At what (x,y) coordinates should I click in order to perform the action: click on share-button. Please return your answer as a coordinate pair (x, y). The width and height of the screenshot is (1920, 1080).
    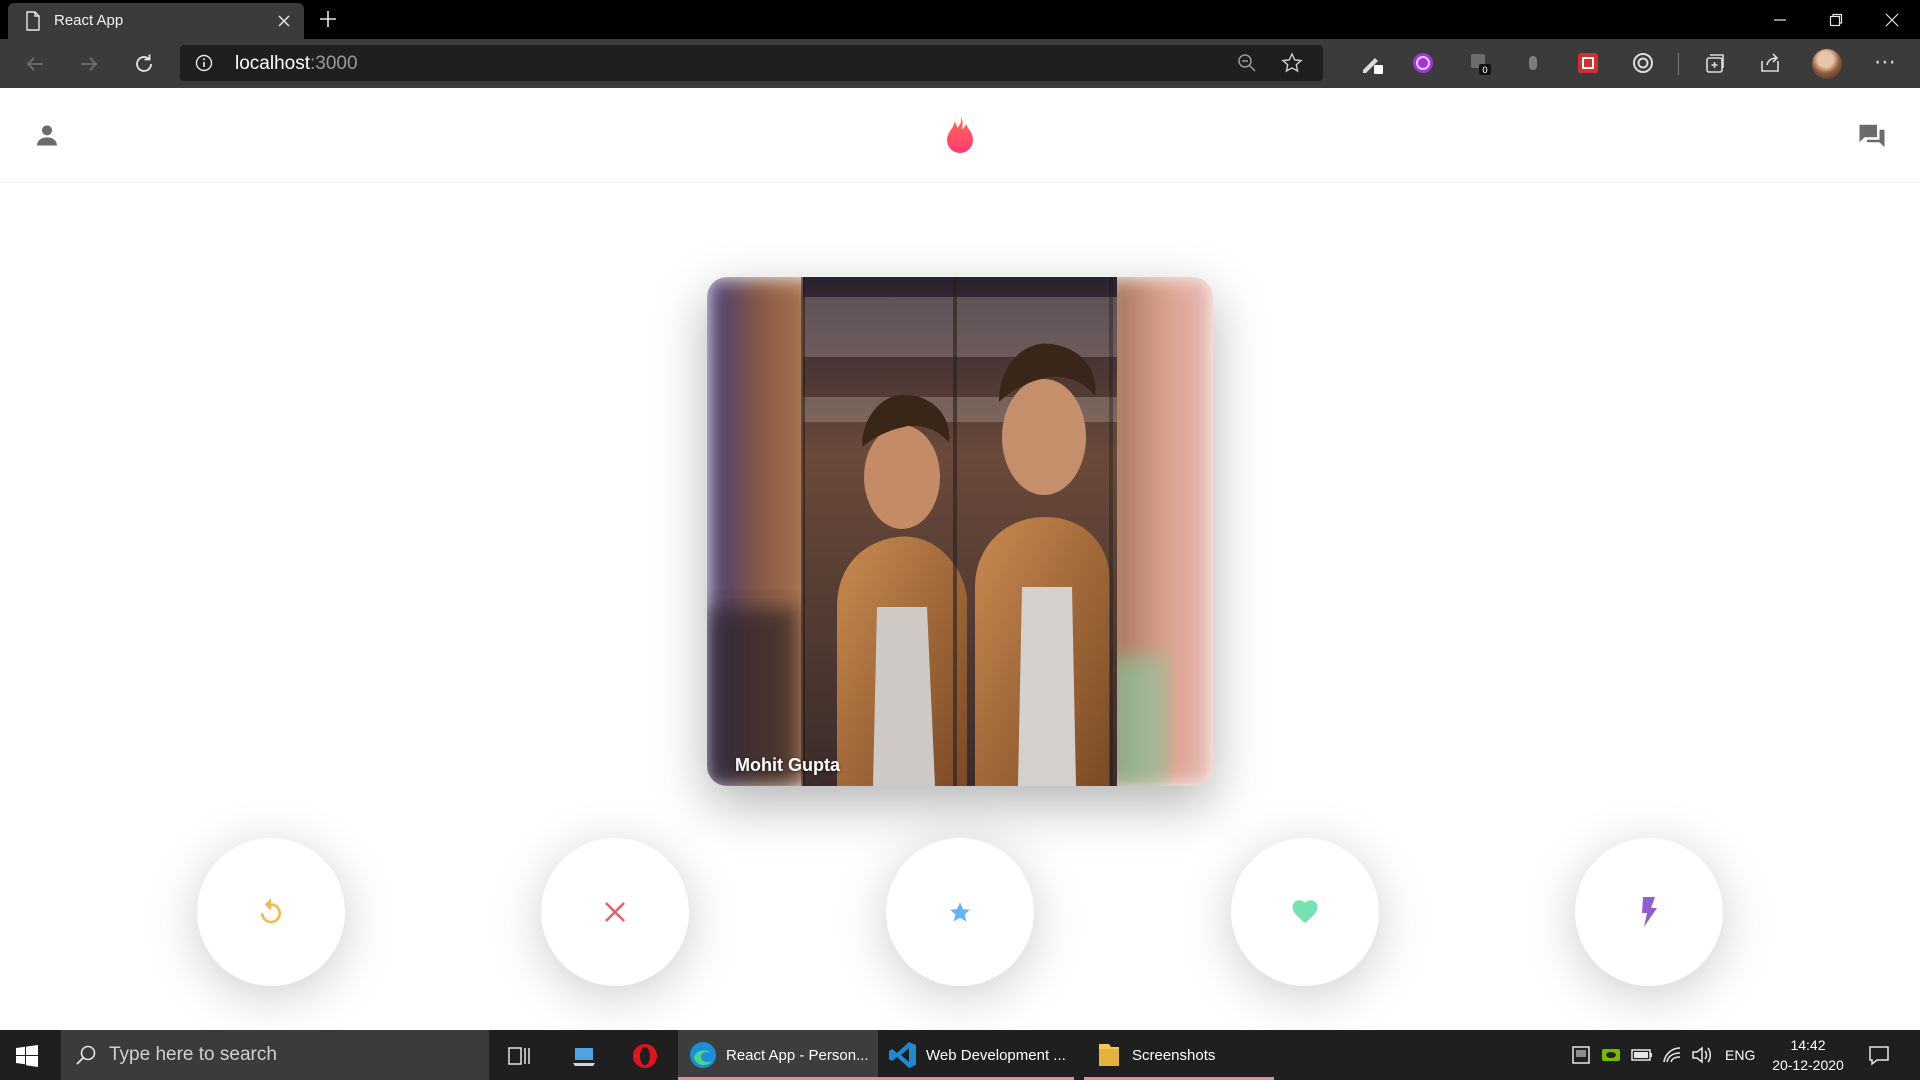
    Looking at the image, I should click on (1770, 63).